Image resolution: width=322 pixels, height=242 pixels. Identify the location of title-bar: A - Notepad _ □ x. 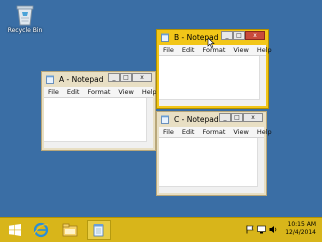
(98, 79).